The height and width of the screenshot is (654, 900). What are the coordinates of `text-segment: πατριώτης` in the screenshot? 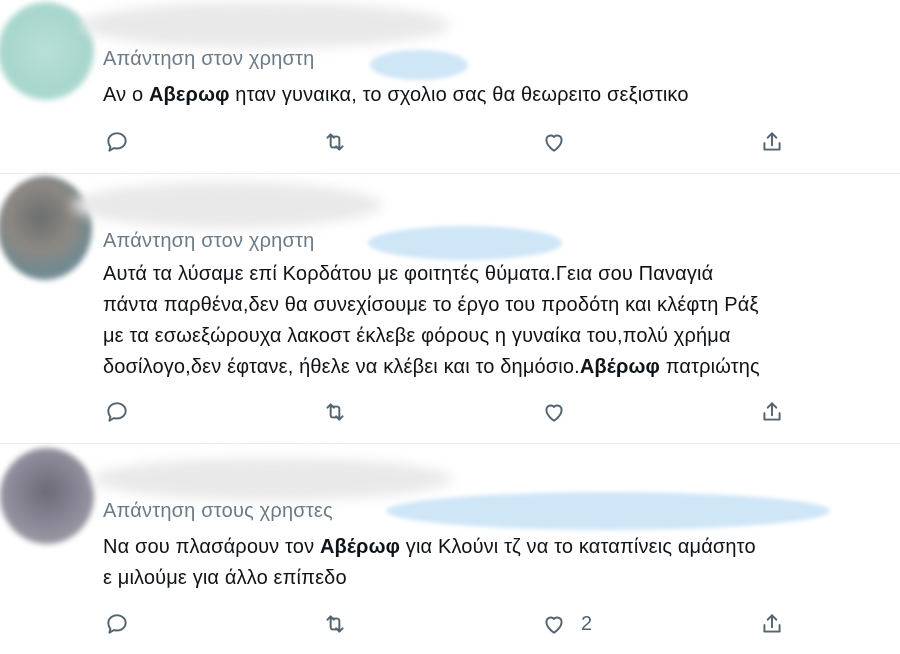 It's located at (710, 367).